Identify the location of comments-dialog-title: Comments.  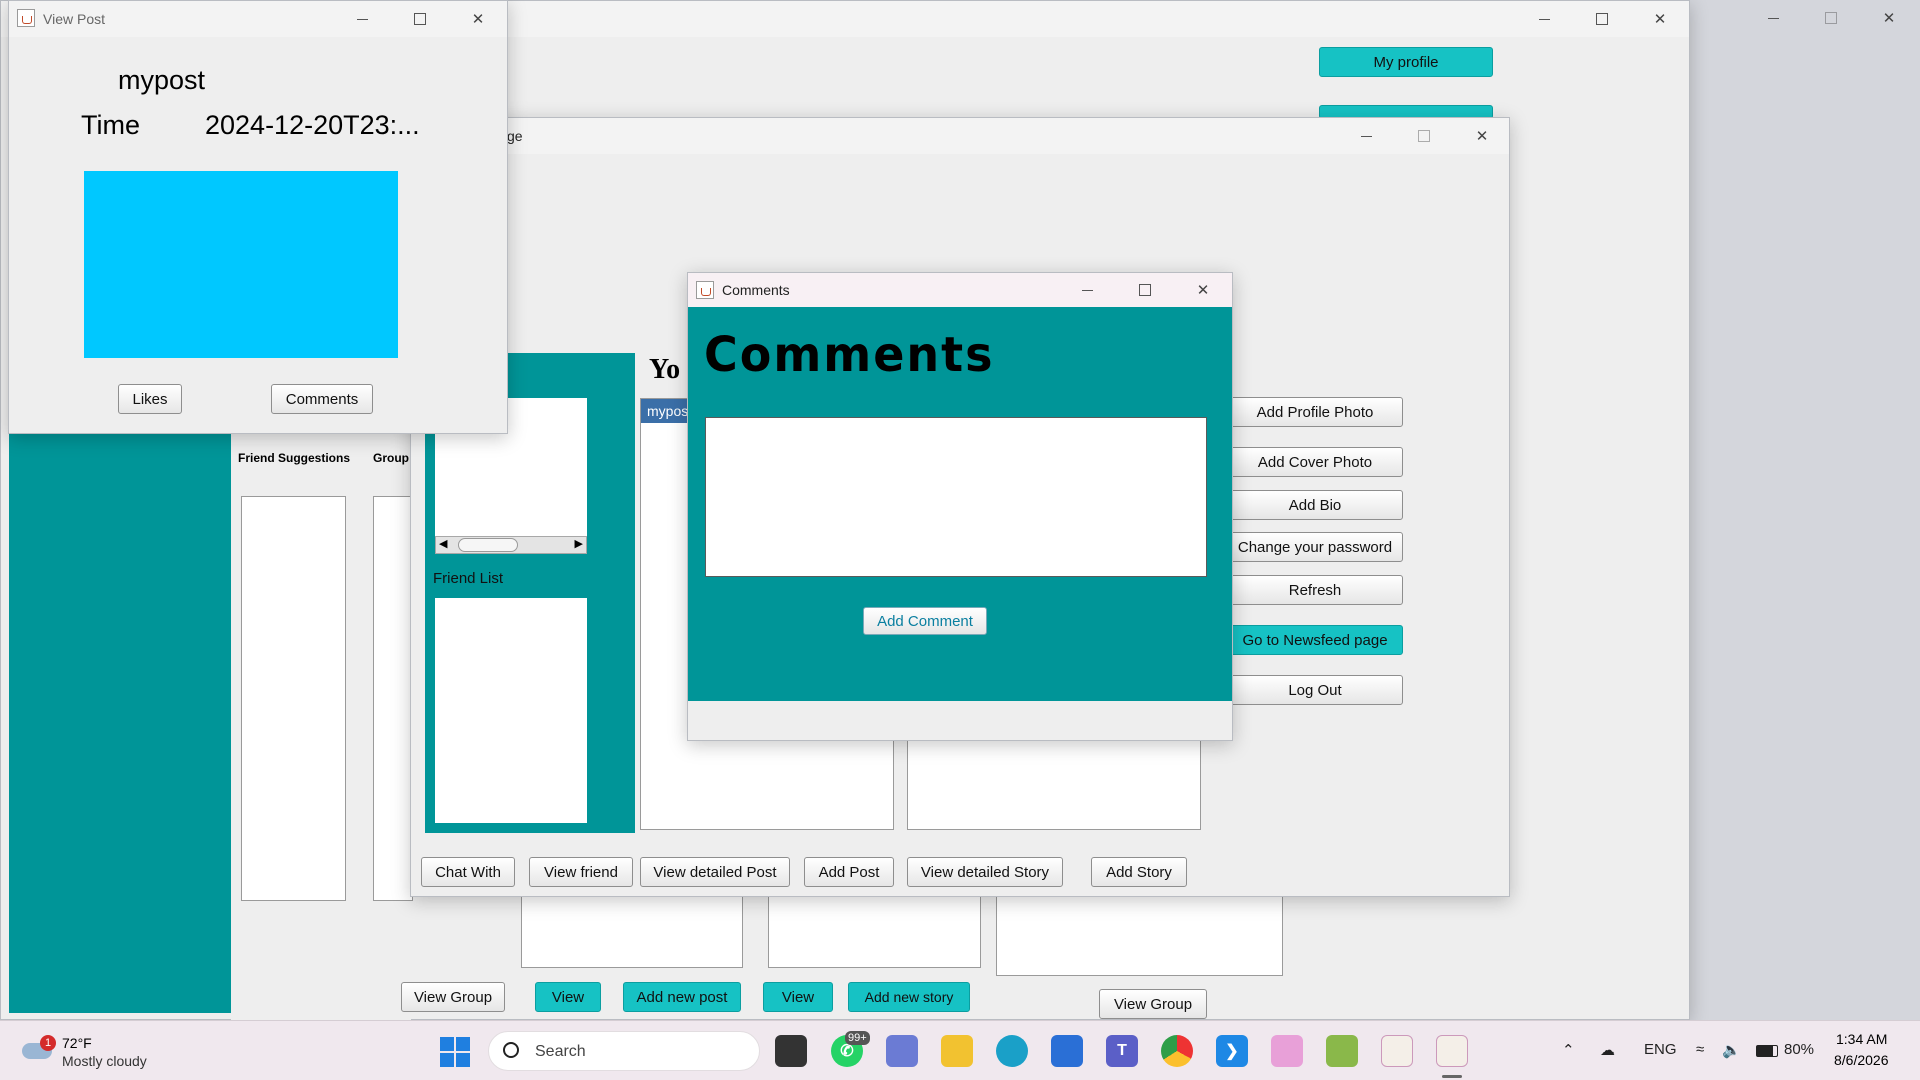
(756, 290).